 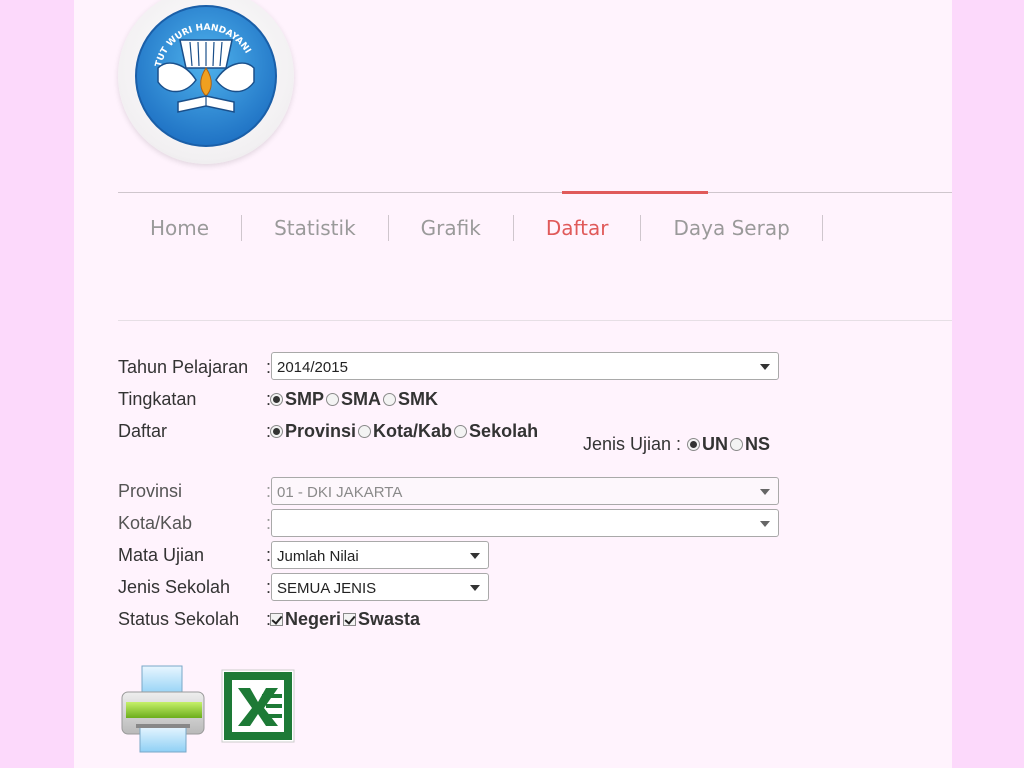 I want to click on radio-ns-label: NS, so click(x=758, y=444).